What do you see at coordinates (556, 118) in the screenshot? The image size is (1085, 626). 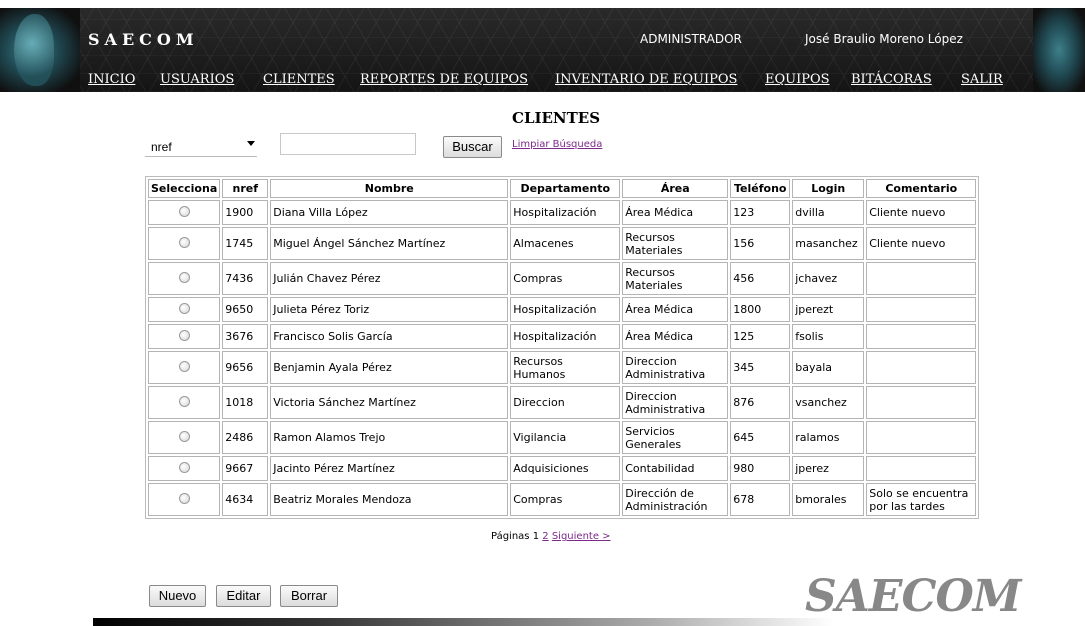 I see `page-title: CLIENTES` at bounding box center [556, 118].